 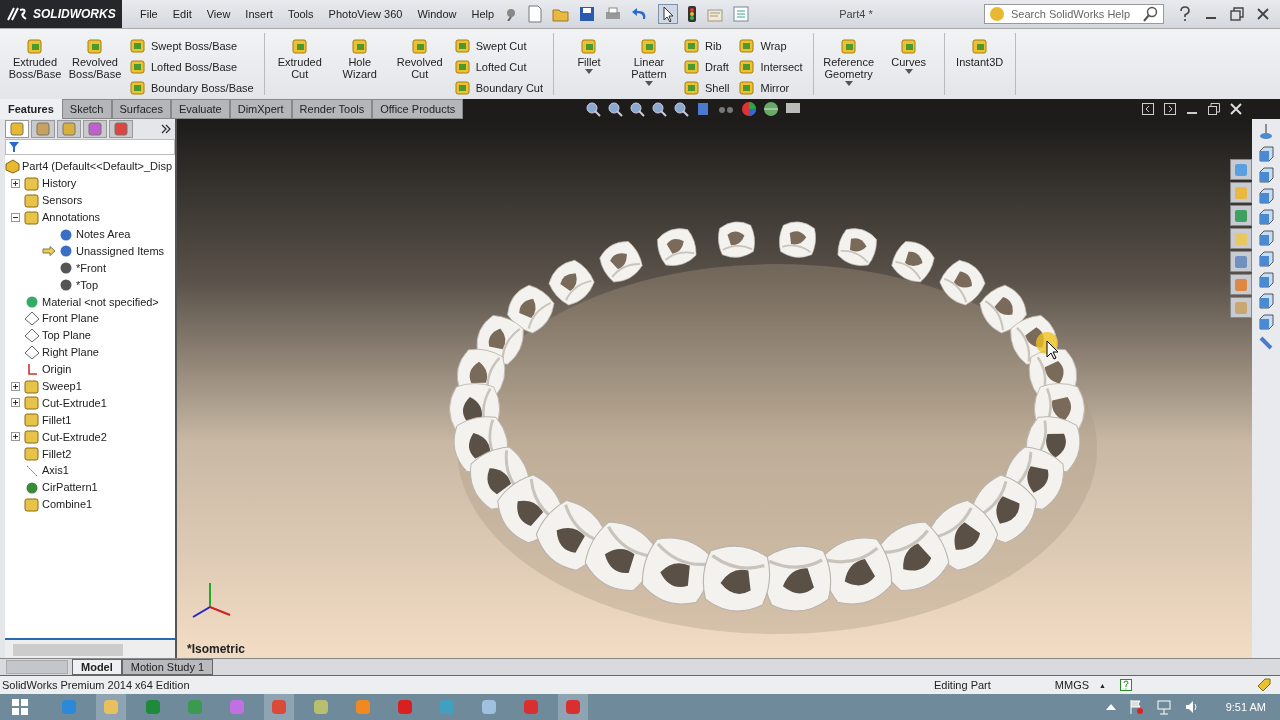 What do you see at coordinates (70, 352) in the screenshot?
I see `tree-item: Right Plane` at bounding box center [70, 352].